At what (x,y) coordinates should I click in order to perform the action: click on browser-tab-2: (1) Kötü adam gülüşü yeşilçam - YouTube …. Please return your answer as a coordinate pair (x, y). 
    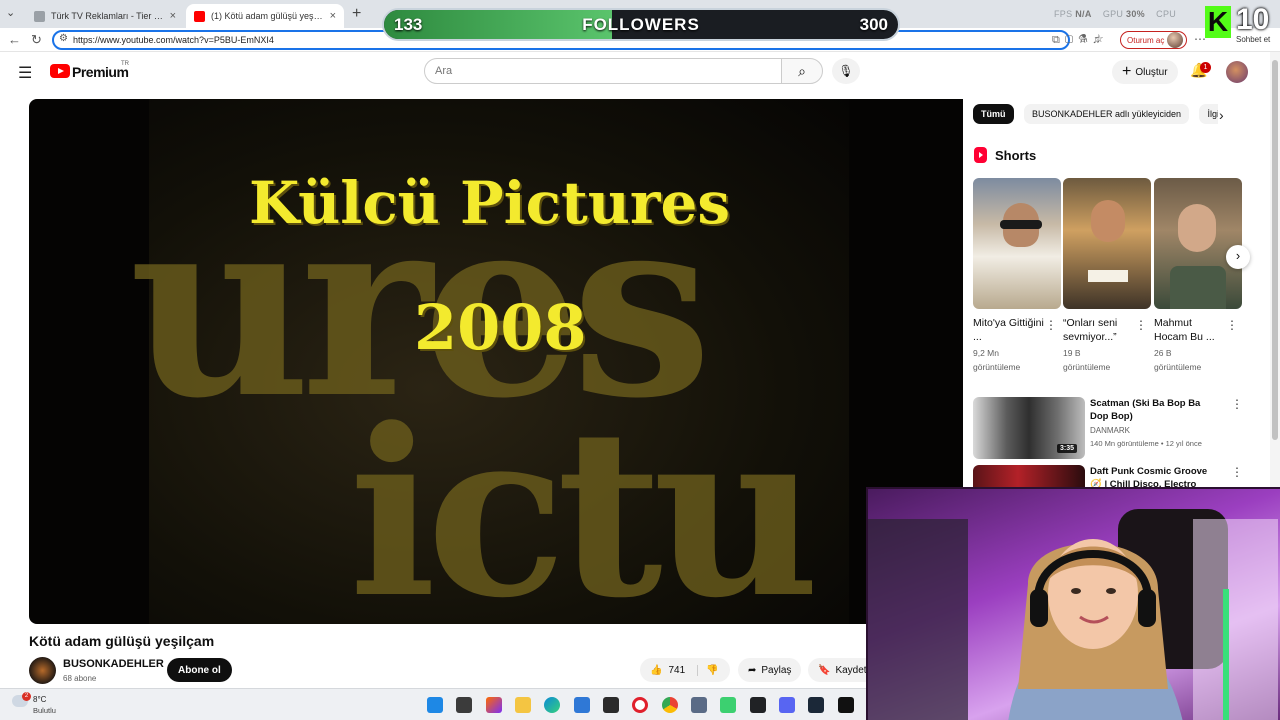
    Looking at the image, I should click on (265, 16).